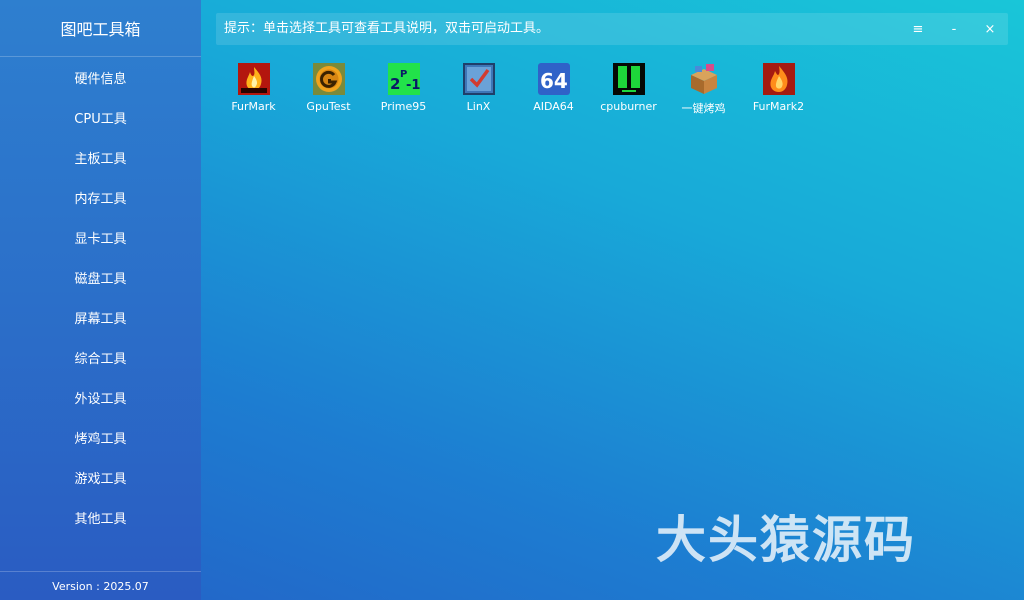 The width and height of the screenshot is (1024, 600). Describe the element at coordinates (328, 79) in the screenshot. I see `gputest-icon` at that location.